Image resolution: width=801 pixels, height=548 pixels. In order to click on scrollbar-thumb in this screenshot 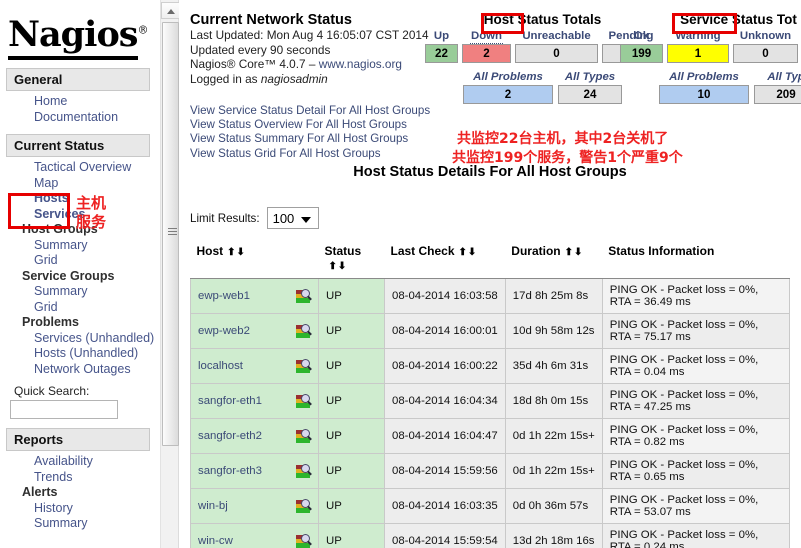, I will do `click(170, 234)`.